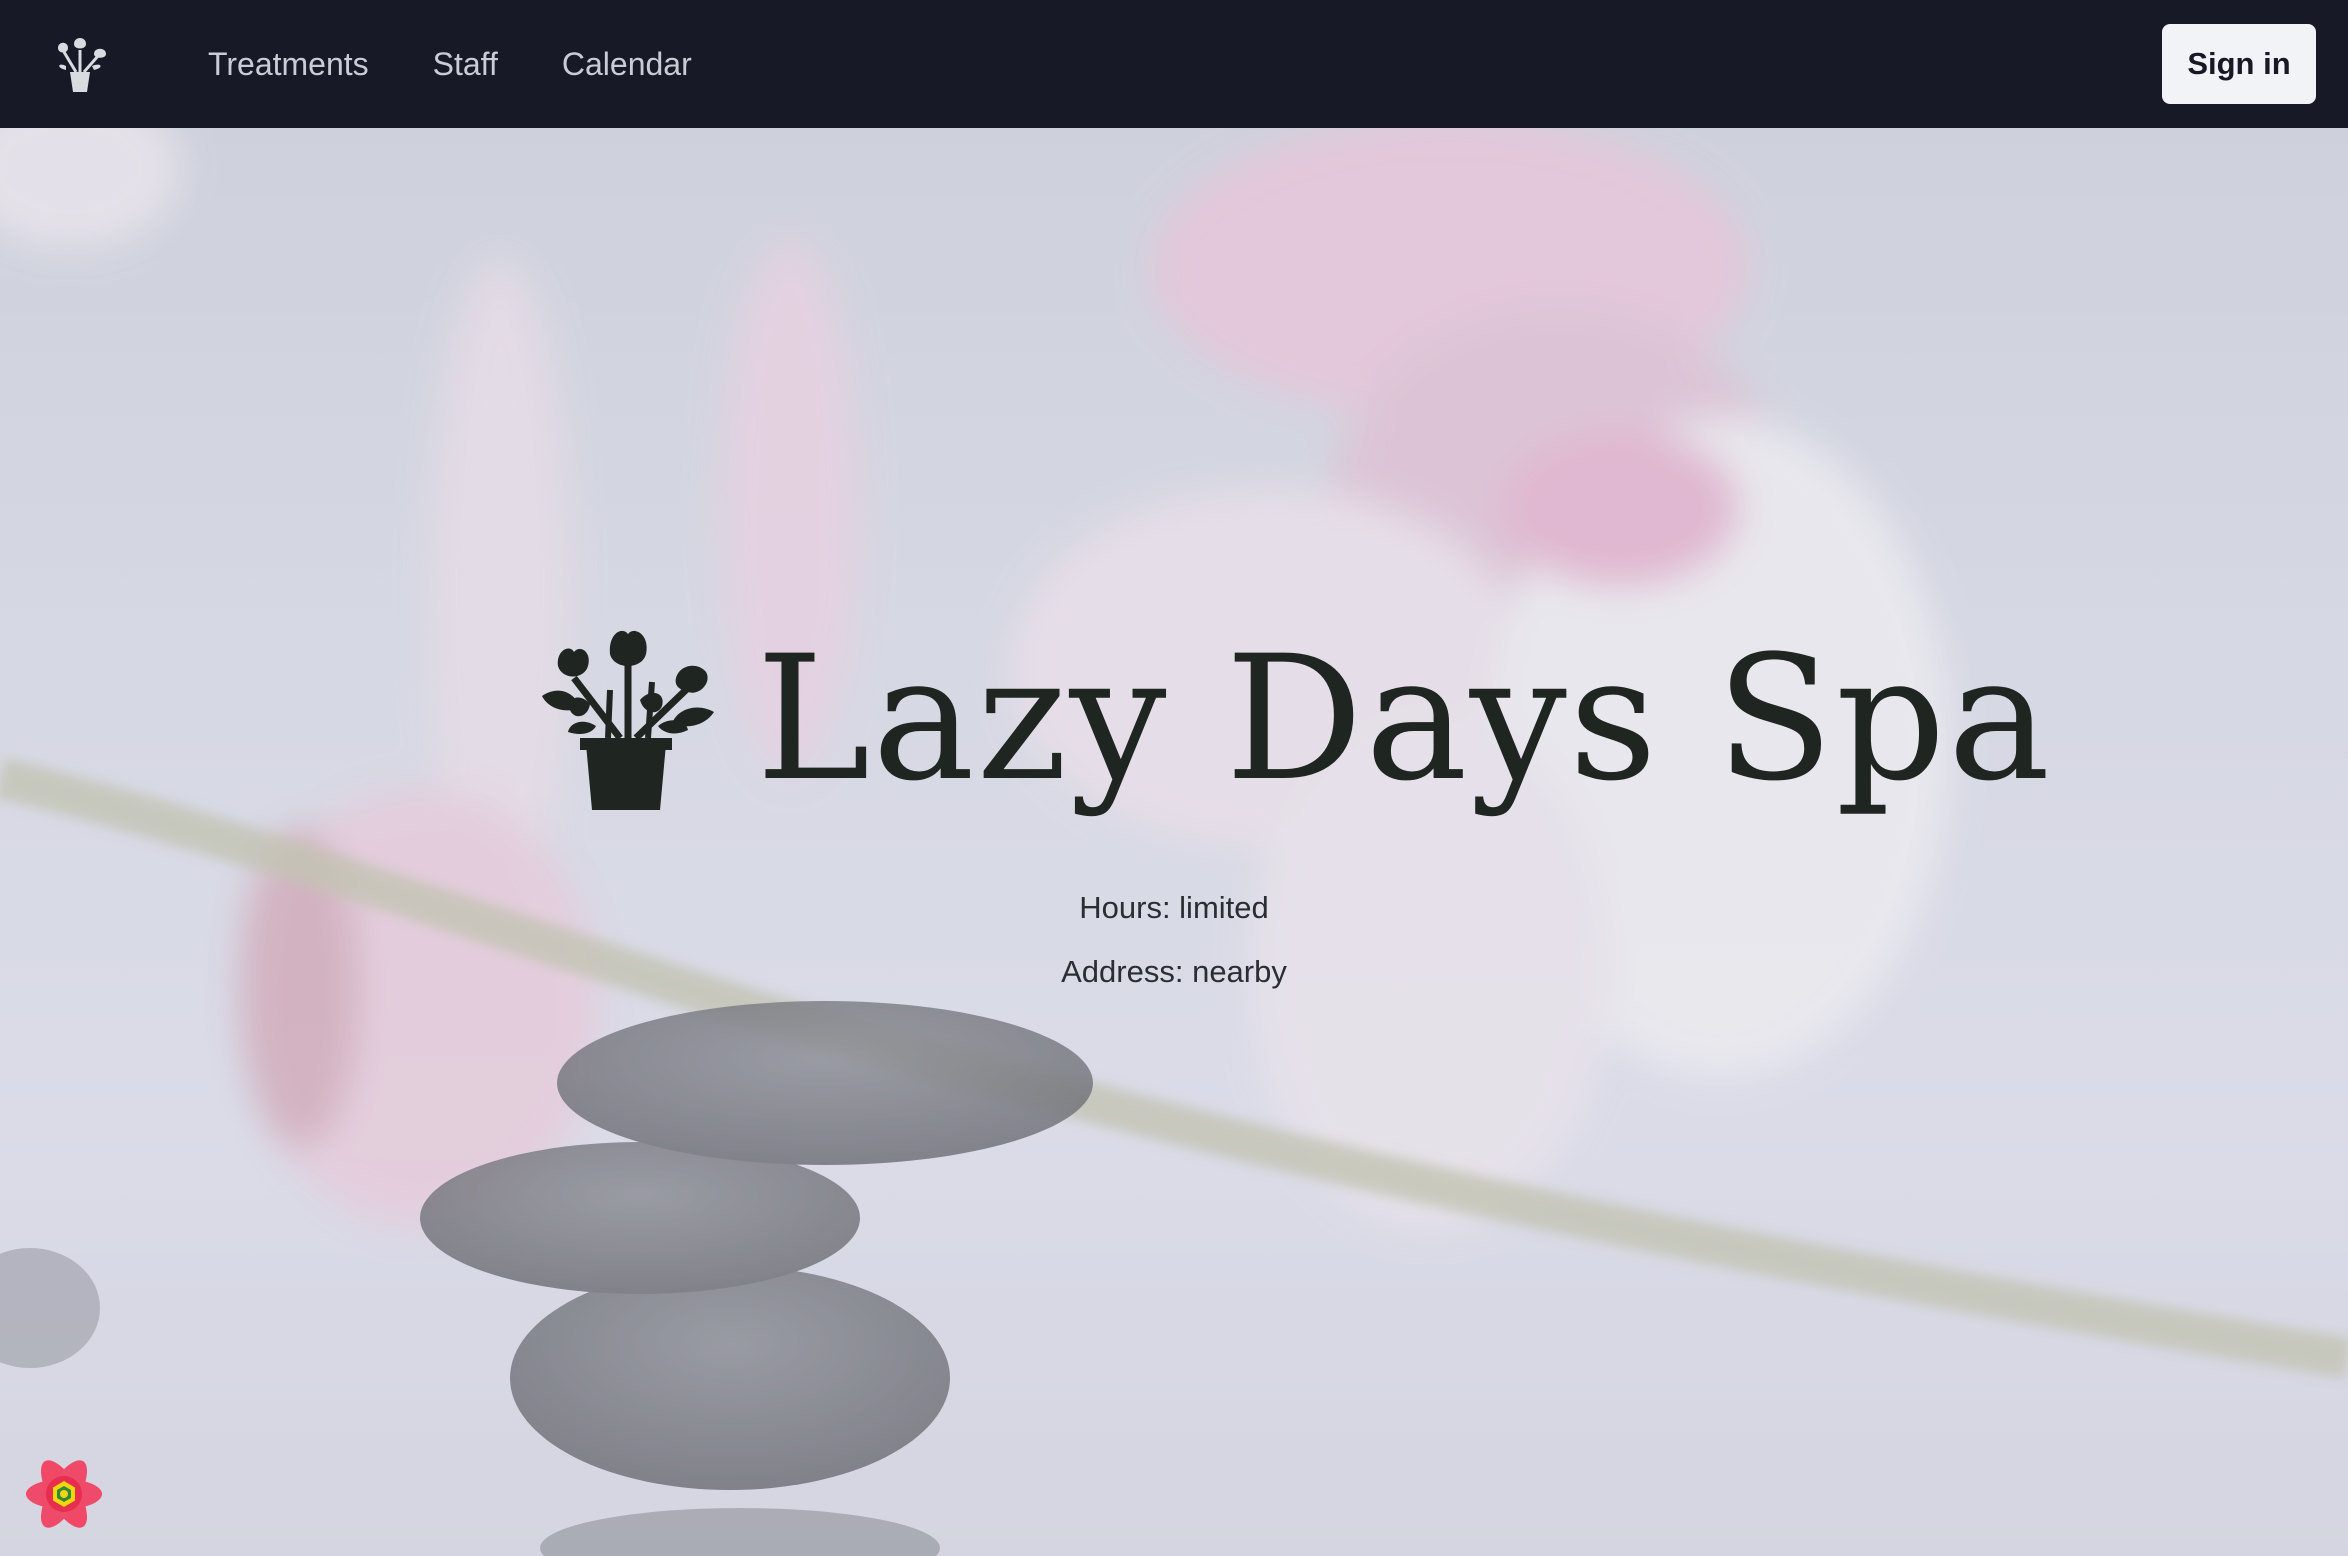  I want to click on nav-link-treatments: Treatments, so click(288, 64).